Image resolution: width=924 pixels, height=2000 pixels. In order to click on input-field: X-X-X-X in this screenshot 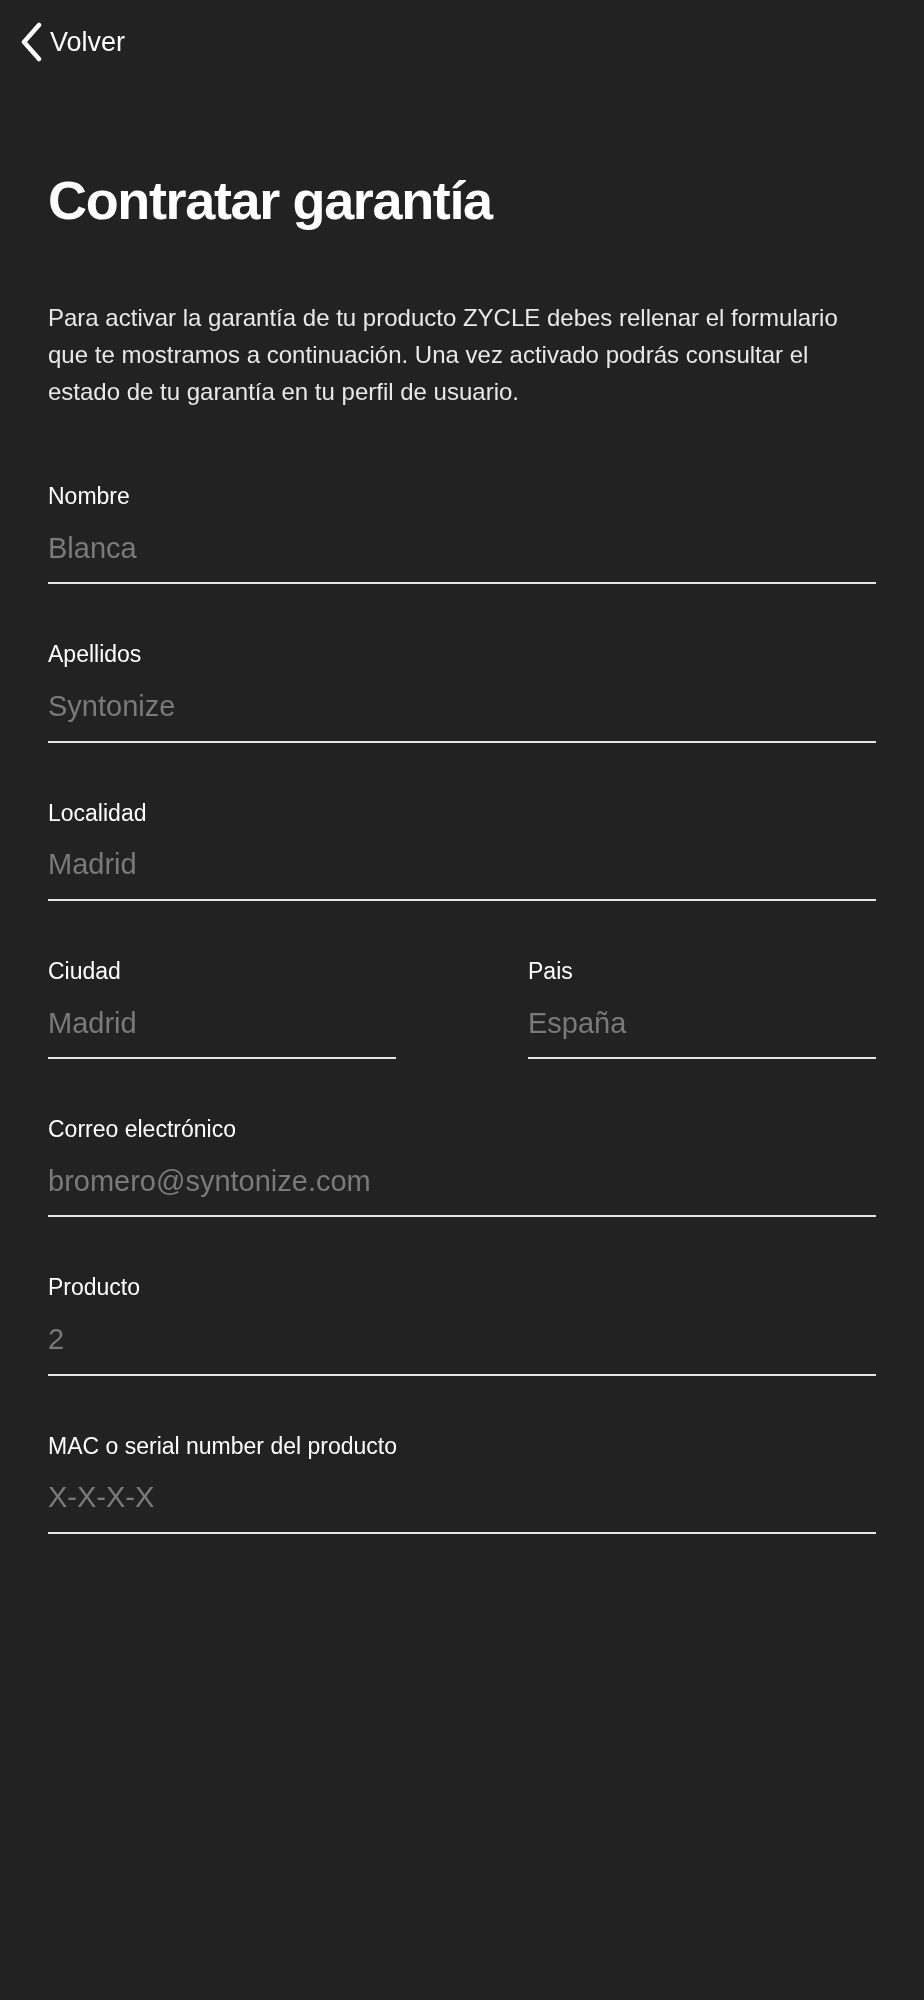, I will do `click(462, 1505)`.